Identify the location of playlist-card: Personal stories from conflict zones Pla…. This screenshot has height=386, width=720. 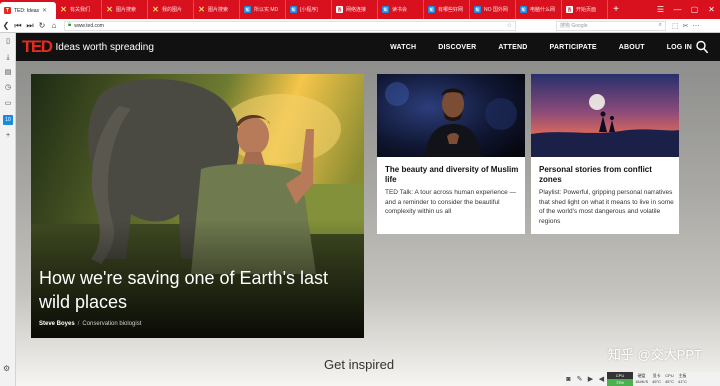
(605, 154).